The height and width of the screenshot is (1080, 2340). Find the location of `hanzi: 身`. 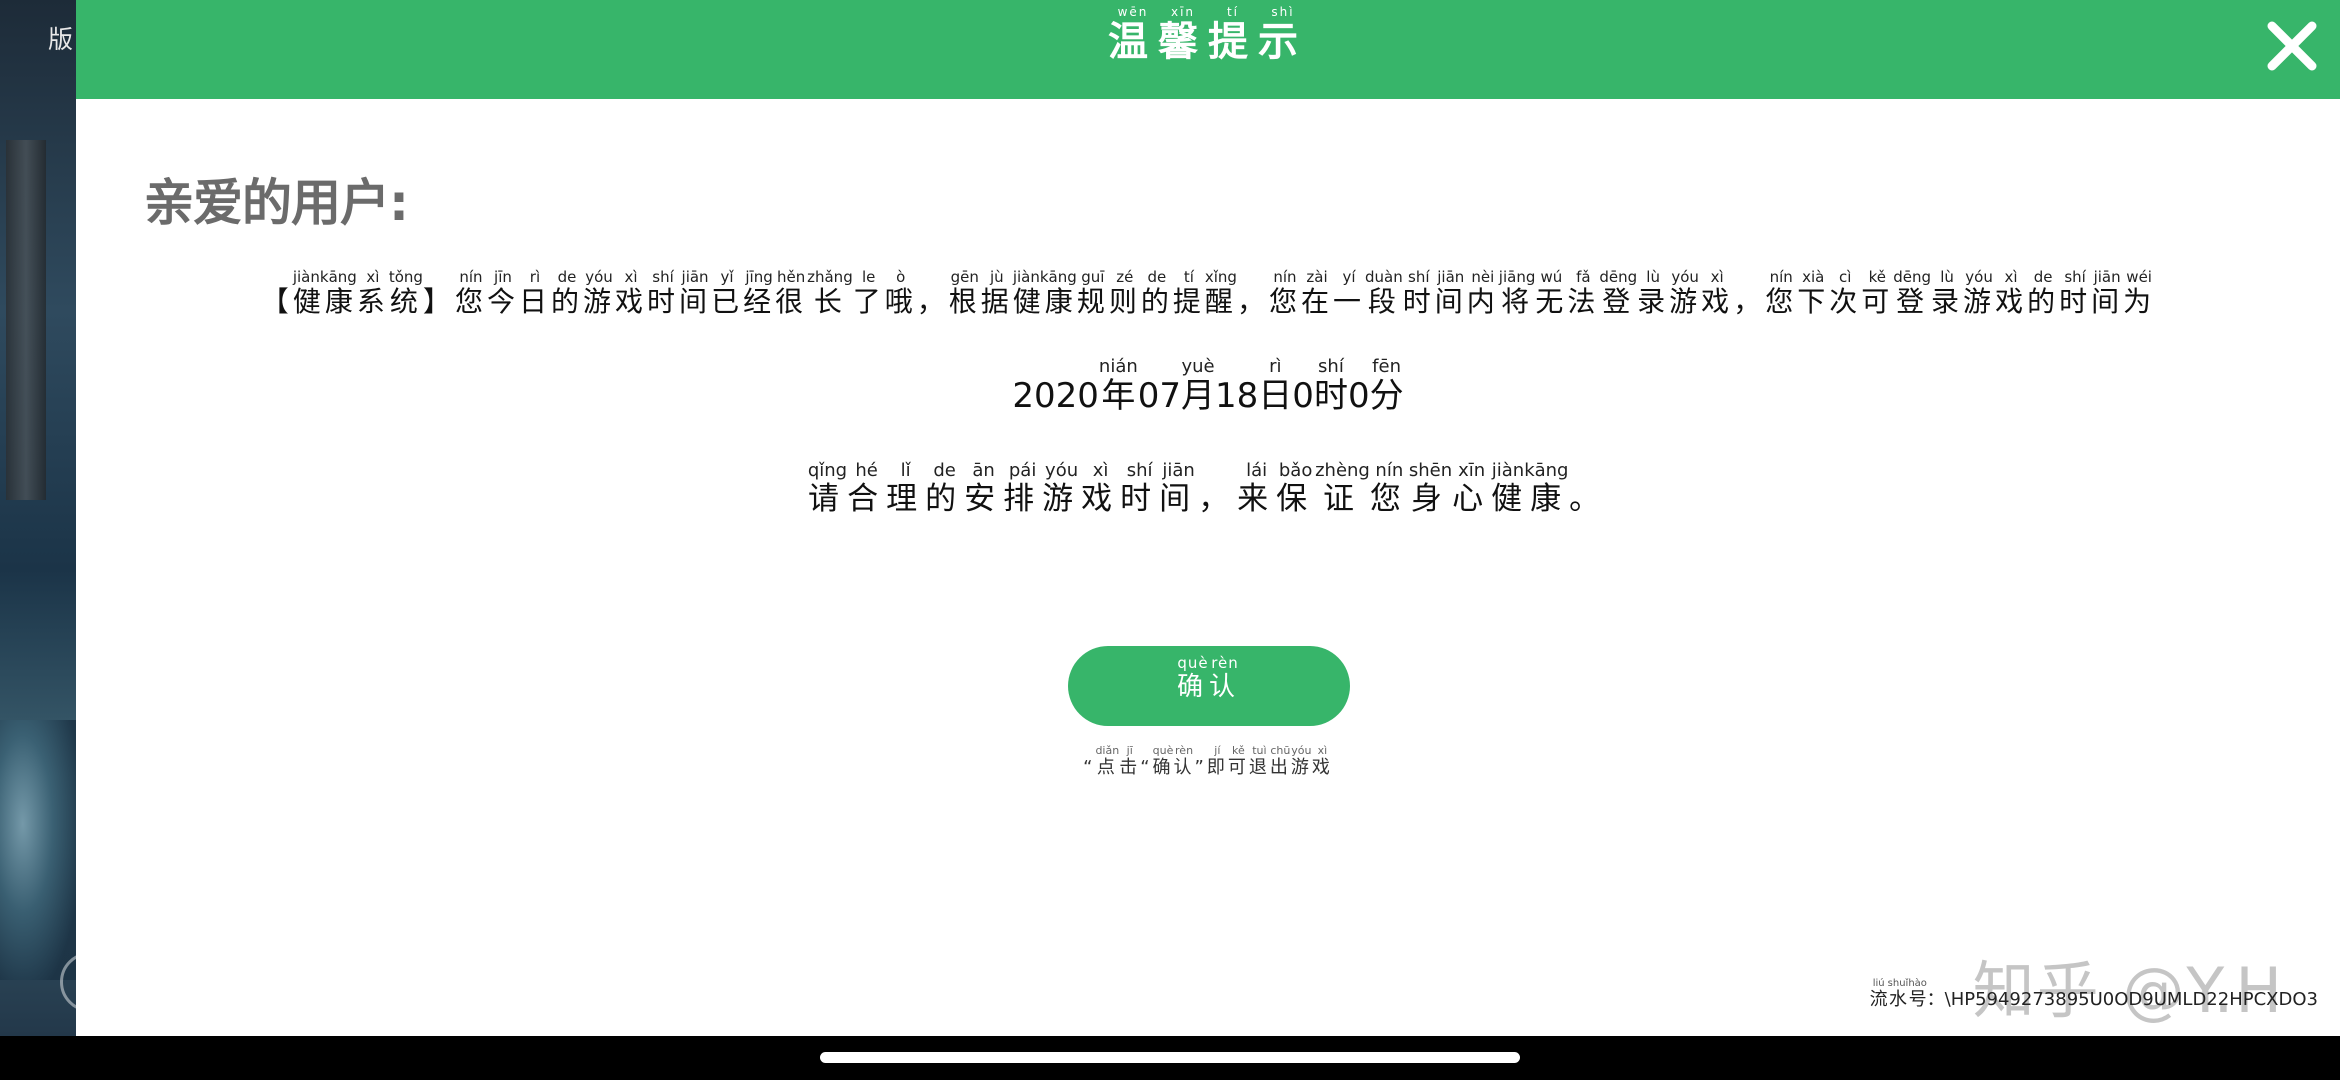

hanzi: 身 is located at coordinates (1430, 499).